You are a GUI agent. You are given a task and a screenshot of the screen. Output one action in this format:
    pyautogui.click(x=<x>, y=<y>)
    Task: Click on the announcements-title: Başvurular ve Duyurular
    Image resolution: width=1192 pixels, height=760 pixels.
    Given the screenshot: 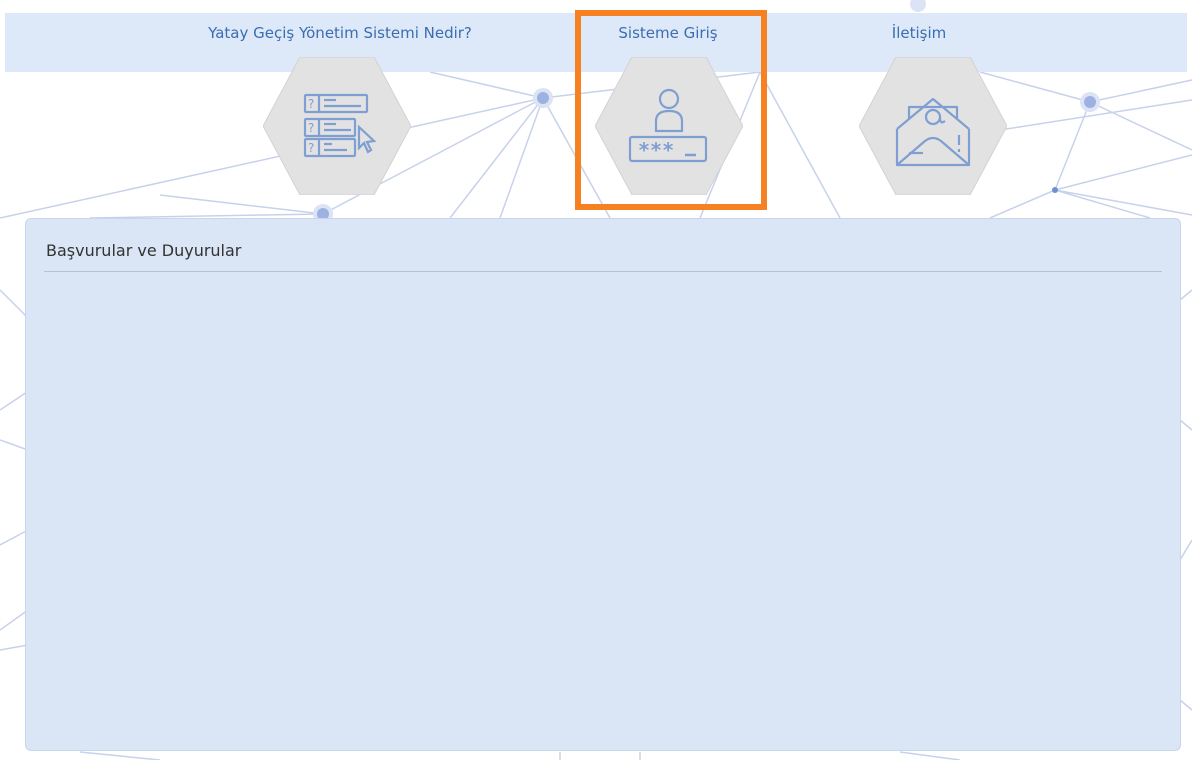 What is the action you would take?
    pyautogui.click(x=144, y=250)
    